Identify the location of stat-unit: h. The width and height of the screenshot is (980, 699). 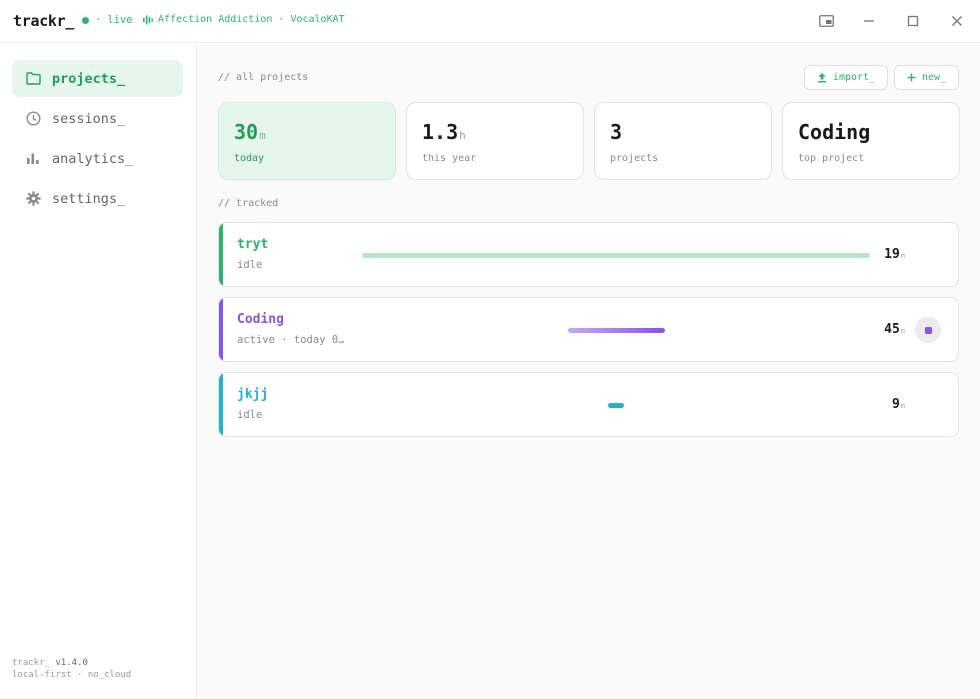
(462, 135).